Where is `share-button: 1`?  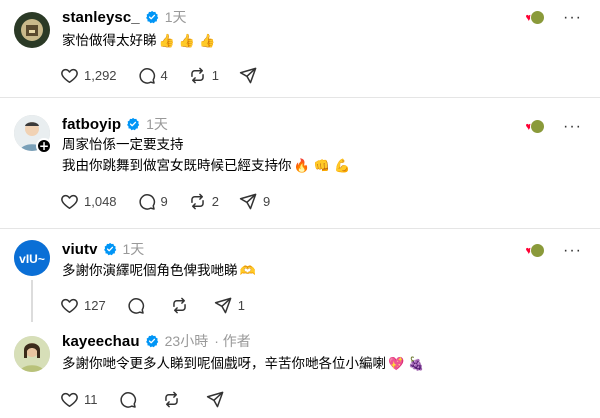 share-button: 1 is located at coordinates (229, 305).